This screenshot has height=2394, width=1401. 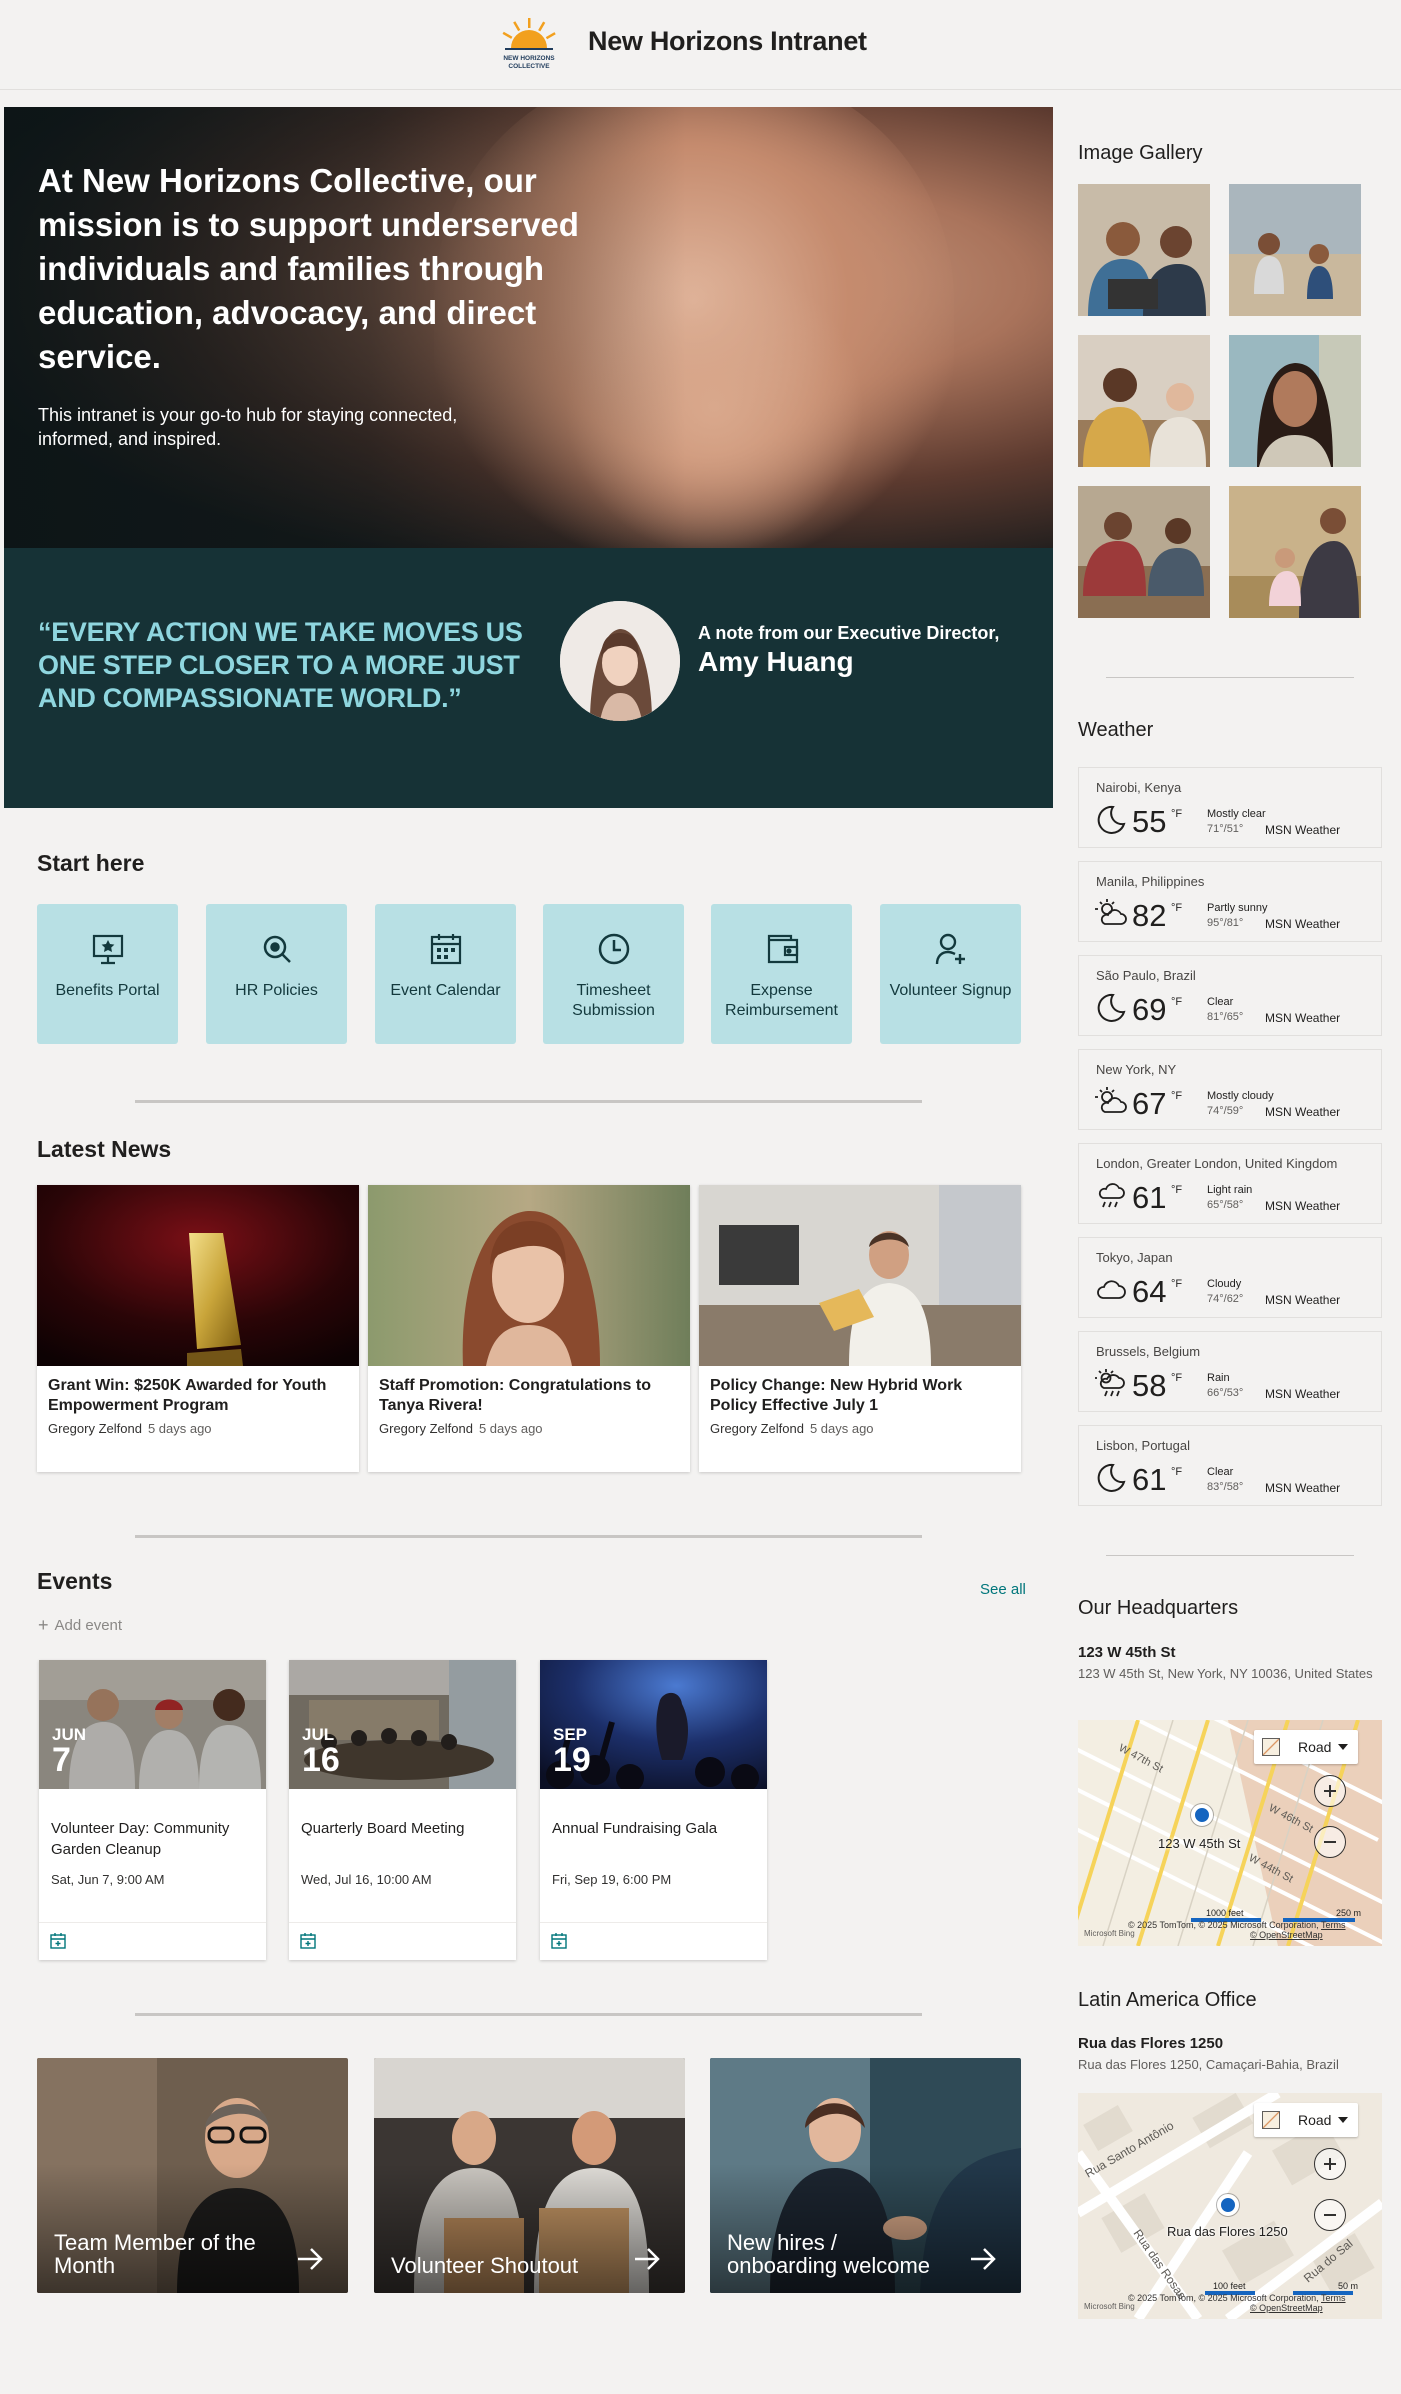 I want to click on event-title: Volunteer Day: Community Garden Cleanup, so click(x=153, y=1839).